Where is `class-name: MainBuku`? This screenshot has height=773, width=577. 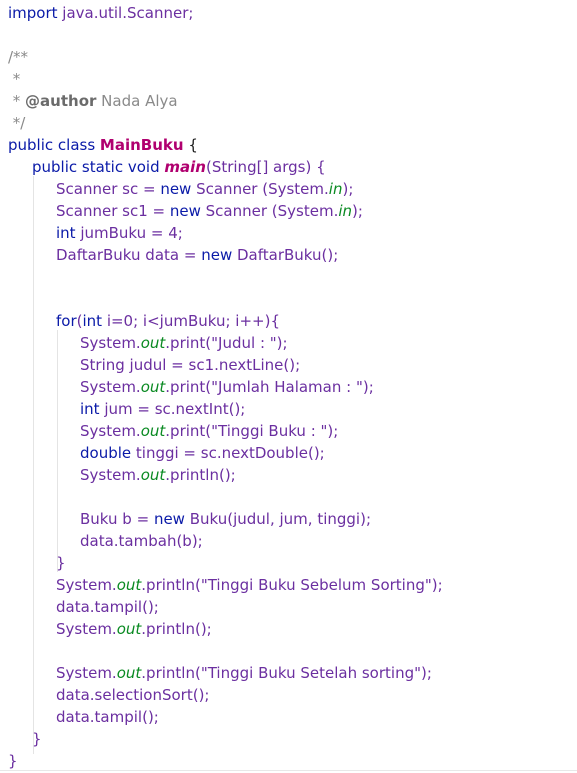
class-name: MainBuku is located at coordinates (141, 145).